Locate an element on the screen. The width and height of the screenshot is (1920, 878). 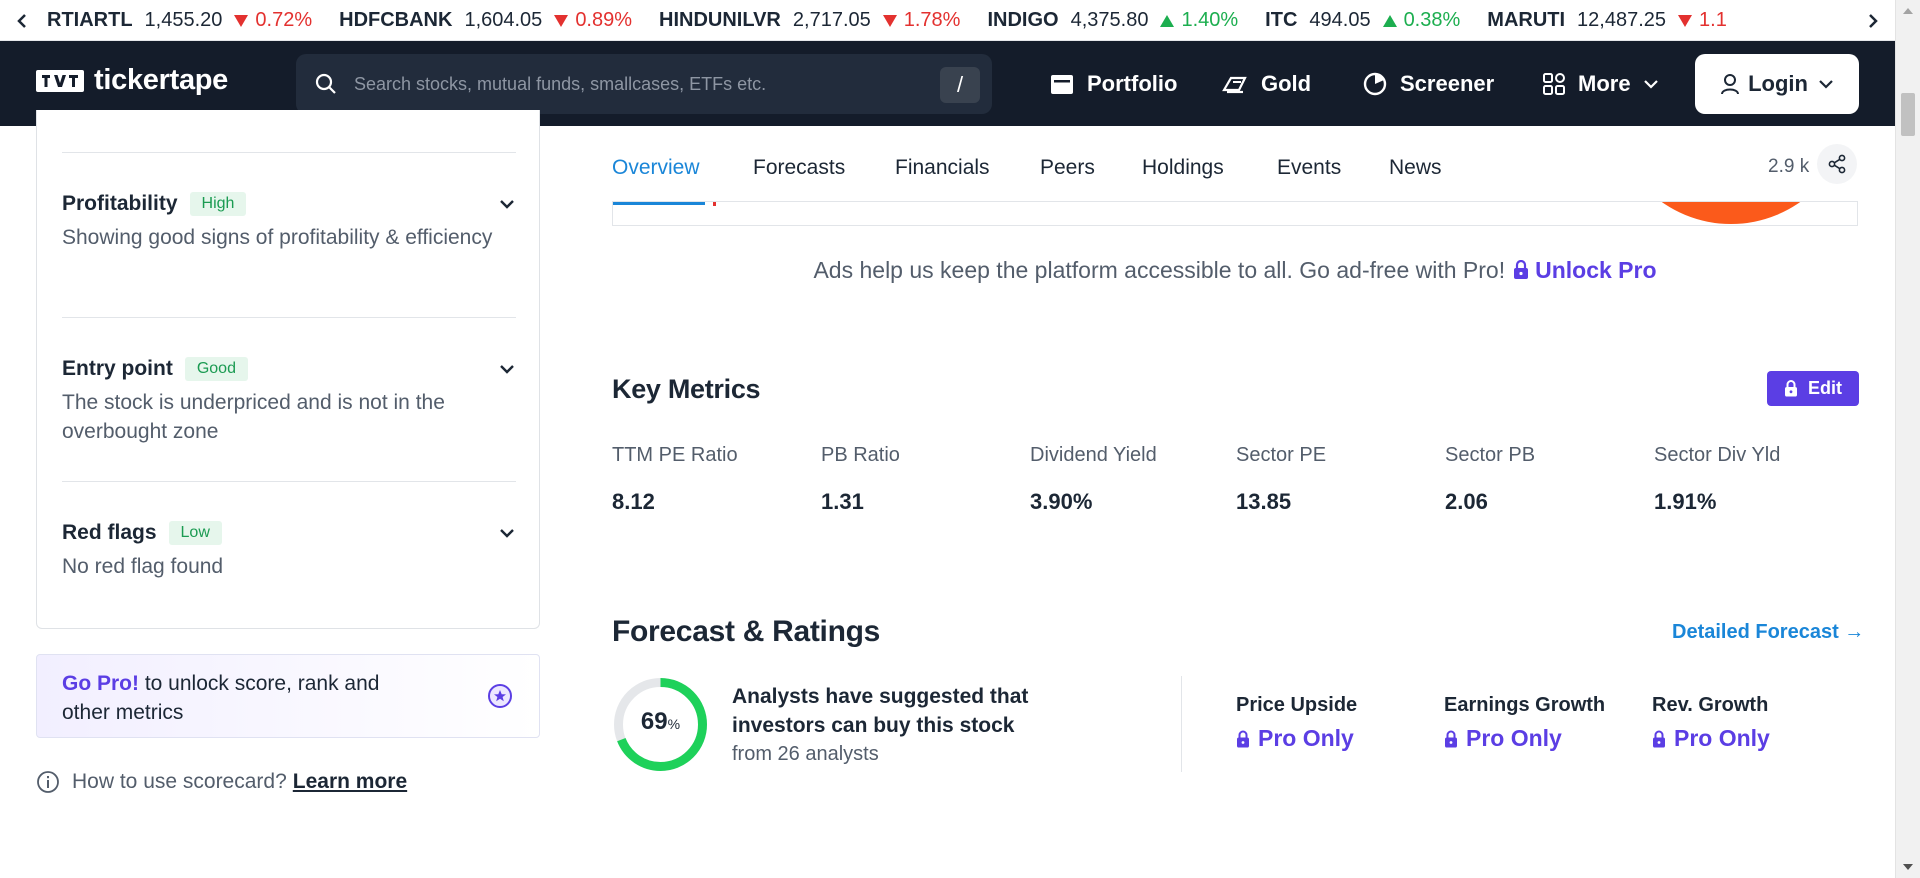
ticker-change-value: 1.40% is located at coordinates (1210, 20).